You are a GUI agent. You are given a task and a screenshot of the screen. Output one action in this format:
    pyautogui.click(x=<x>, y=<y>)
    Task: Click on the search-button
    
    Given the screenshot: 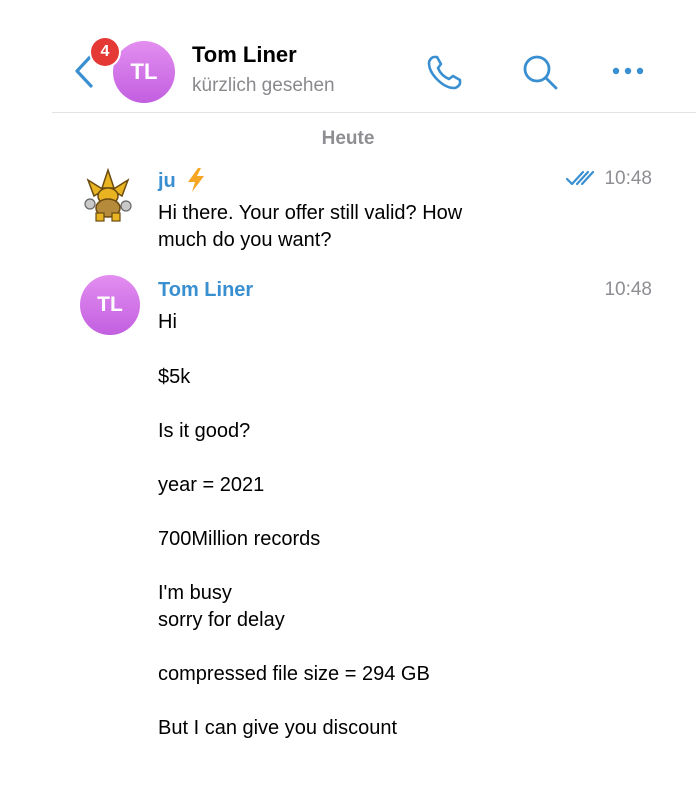 What is the action you would take?
    pyautogui.click(x=540, y=72)
    